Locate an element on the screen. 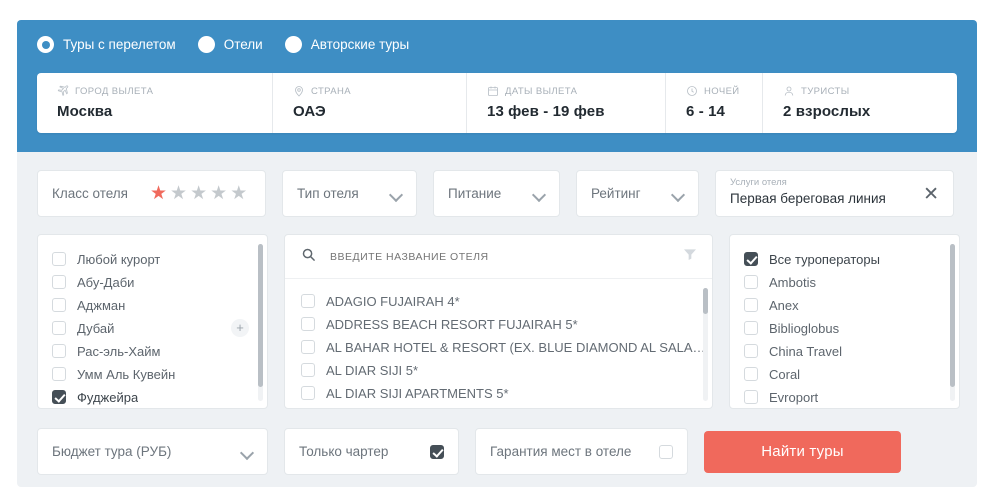 This screenshot has height=502, width=993. star-rating: ★ ★ ★ ★ ★ is located at coordinates (198, 193).